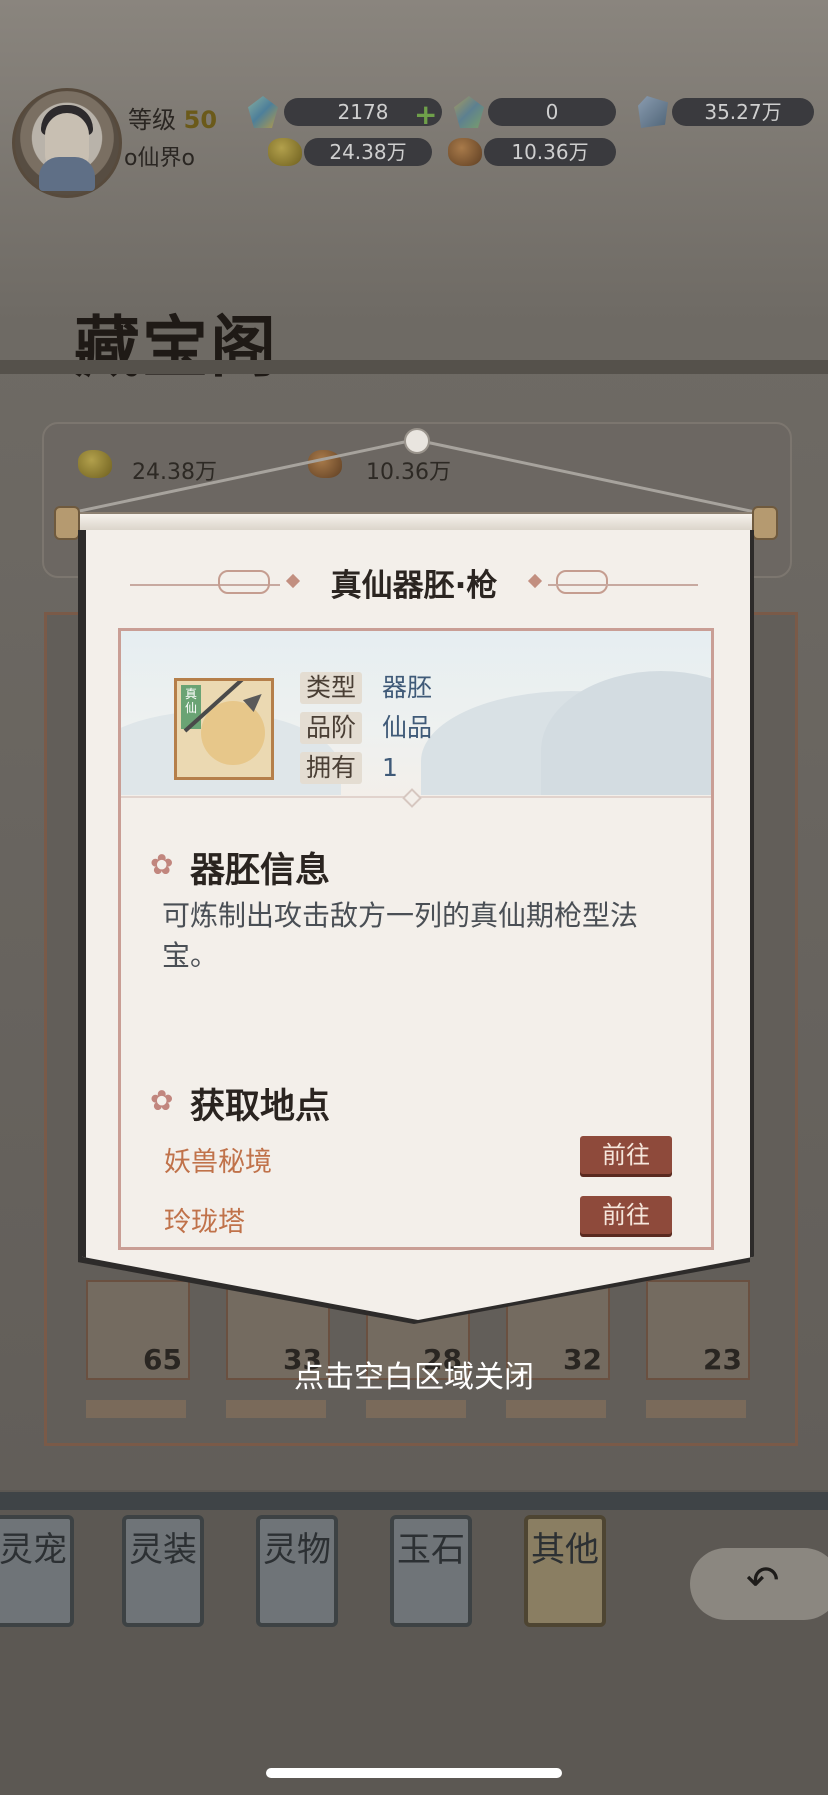 The image size is (828, 1795). Describe the element at coordinates (390, 767) in the screenshot. I see `attr-owned-value: 1` at that location.